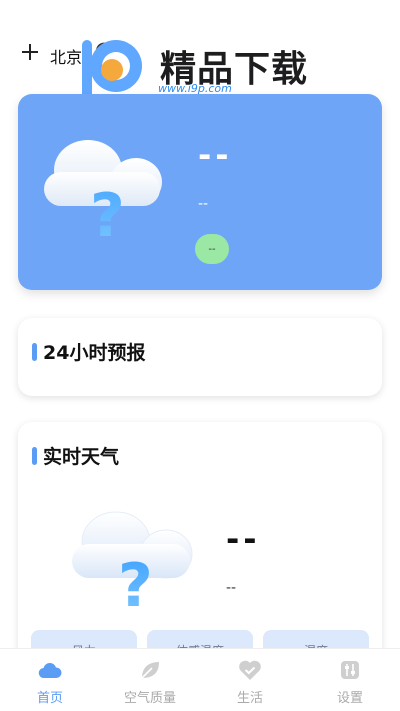 The image size is (400, 711). What do you see at coordinates (150, 670) in the screenshot?
I see `leaf-icon` at bounding box center [150, 670].